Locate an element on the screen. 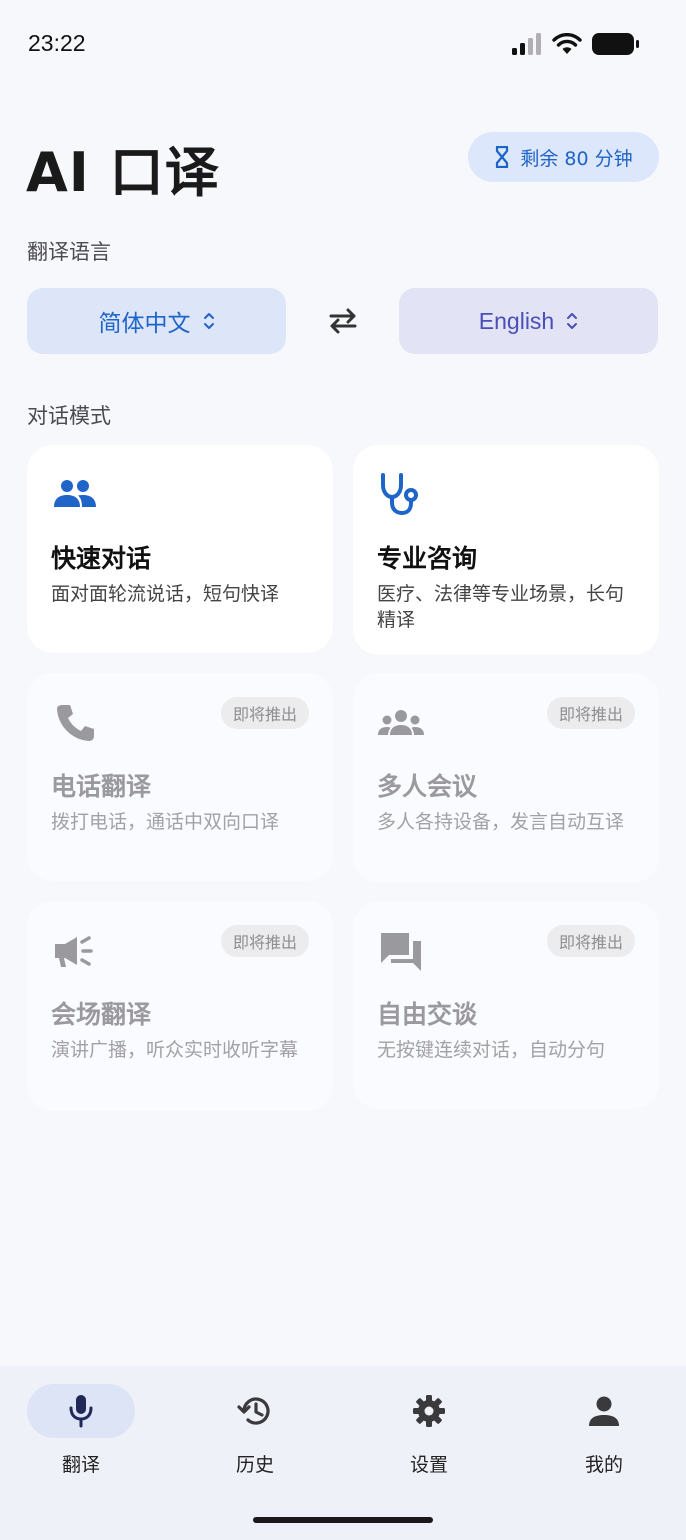 Image resolution: width=686 pixels, height=1540 pixels. mode-description: 医疗、法律等专业场景，长句精译 is located at coordinates (501, 607).